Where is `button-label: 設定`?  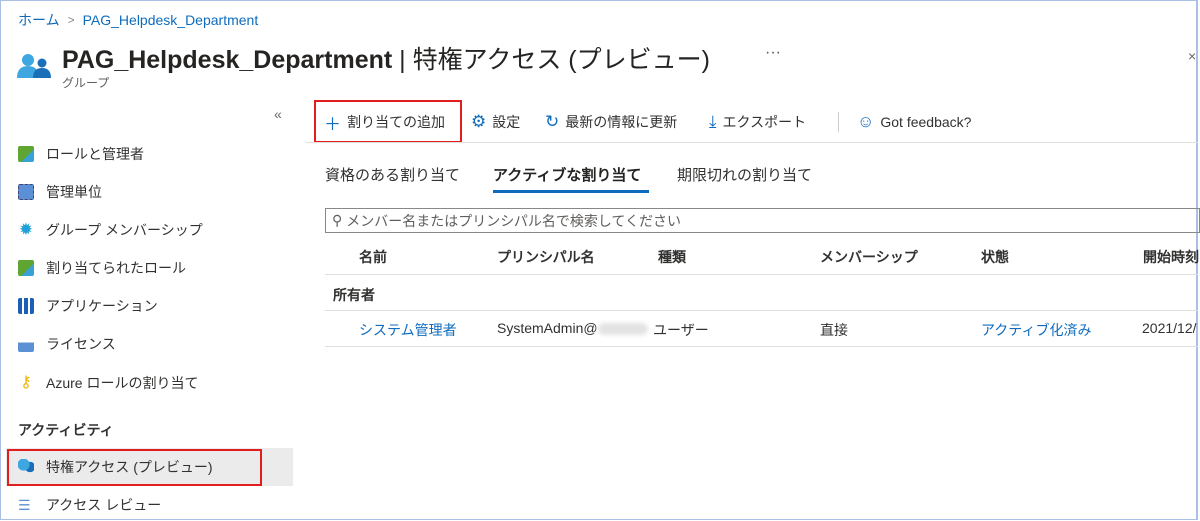 button-label: 設定 is located at coordinates (506, 122).